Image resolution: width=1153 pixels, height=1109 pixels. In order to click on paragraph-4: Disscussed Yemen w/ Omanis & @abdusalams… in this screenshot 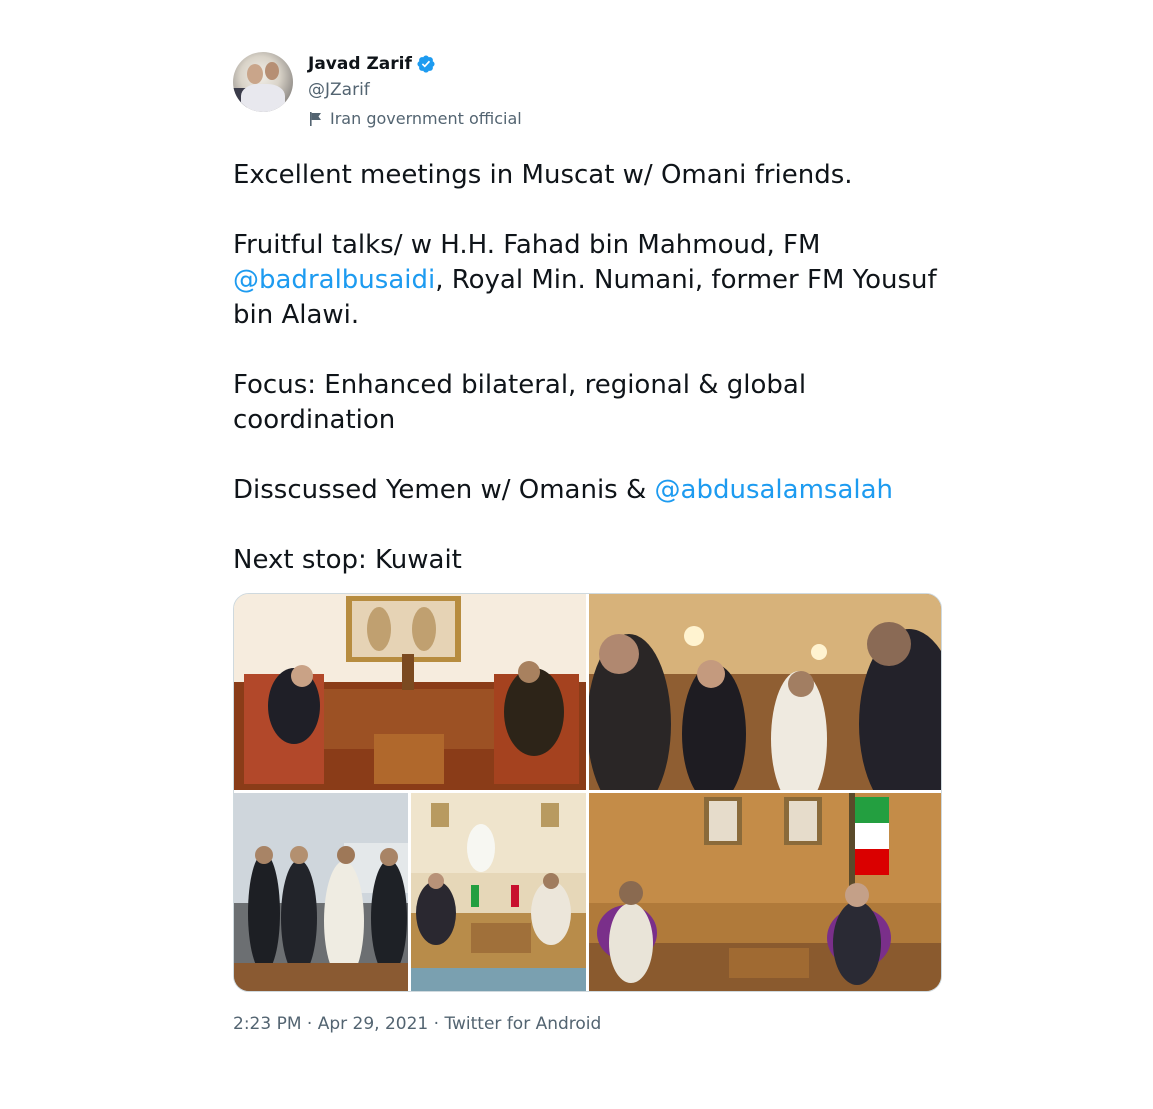, I will do `click(563, 490)`.